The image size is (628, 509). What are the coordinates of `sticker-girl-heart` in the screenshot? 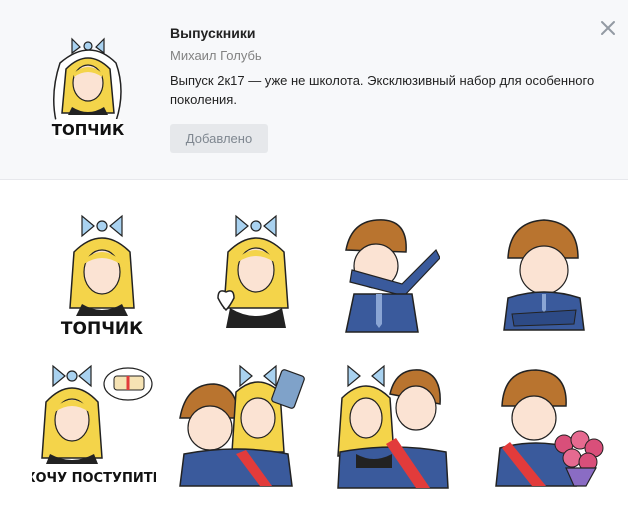 It's located at (254, 275).